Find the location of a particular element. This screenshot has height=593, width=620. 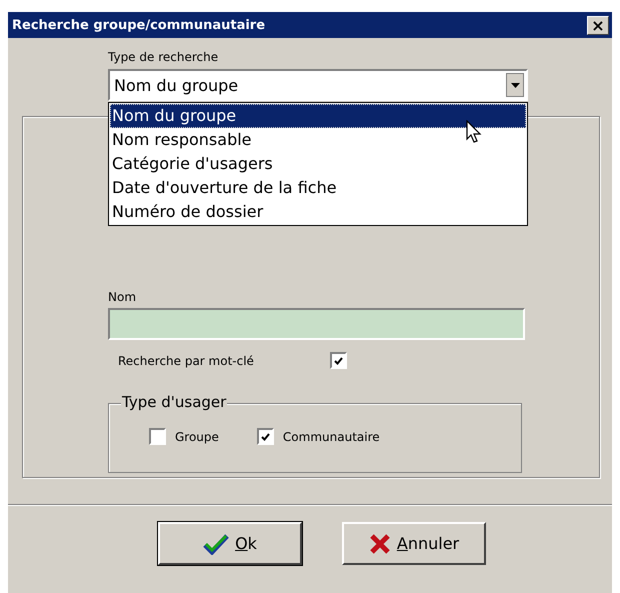

checkbox-label: Groupe is located at coordinates (197, 437).